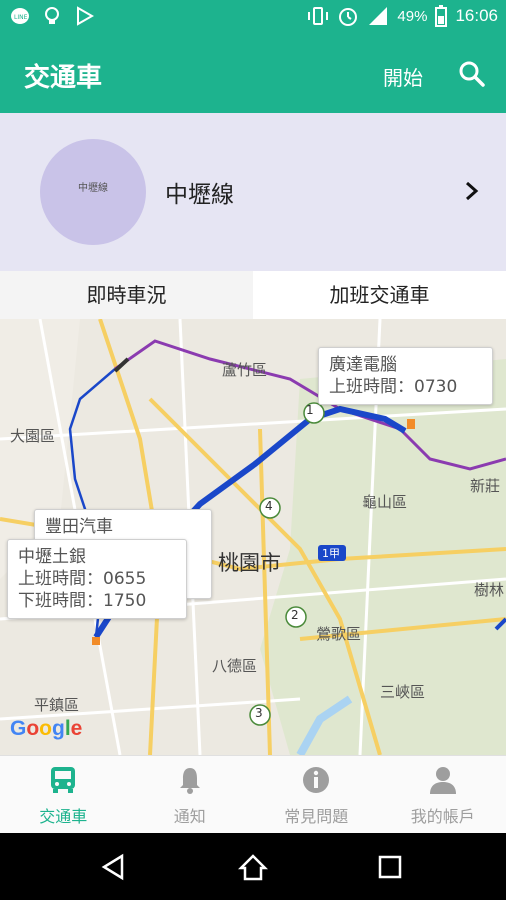 The width and height of the screenshot is (506, 900). I want to click on callout-name: 廣達電腦, so click(363, 365).